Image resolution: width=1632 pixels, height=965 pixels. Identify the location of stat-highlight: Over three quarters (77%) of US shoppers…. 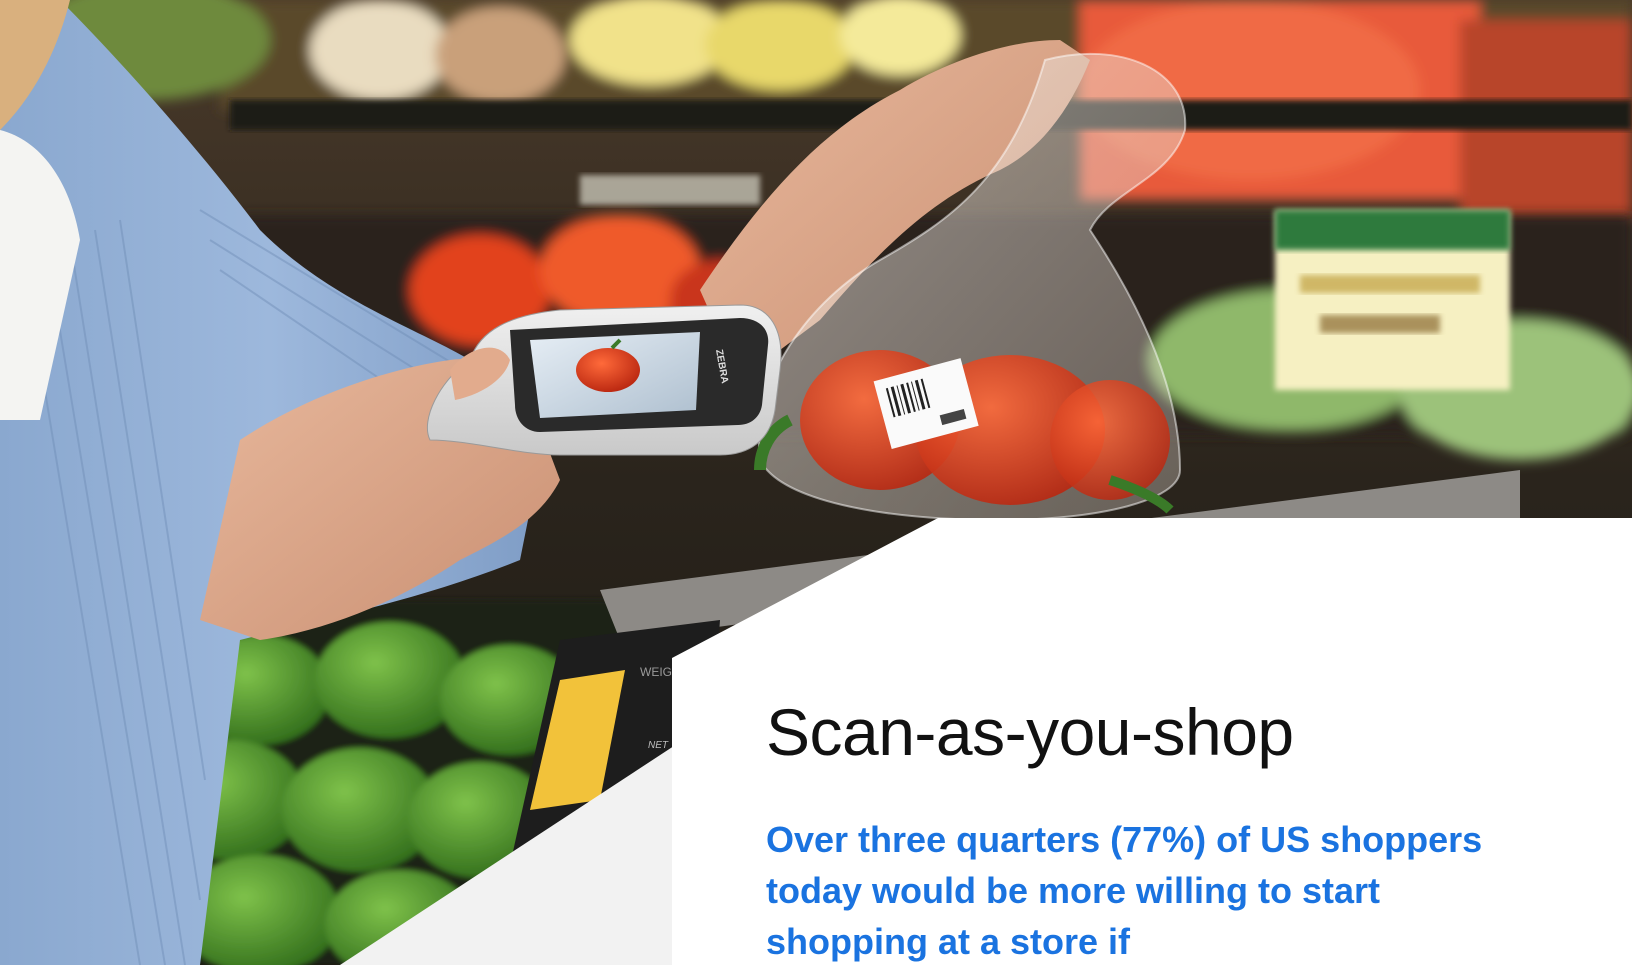
(1124, 890).